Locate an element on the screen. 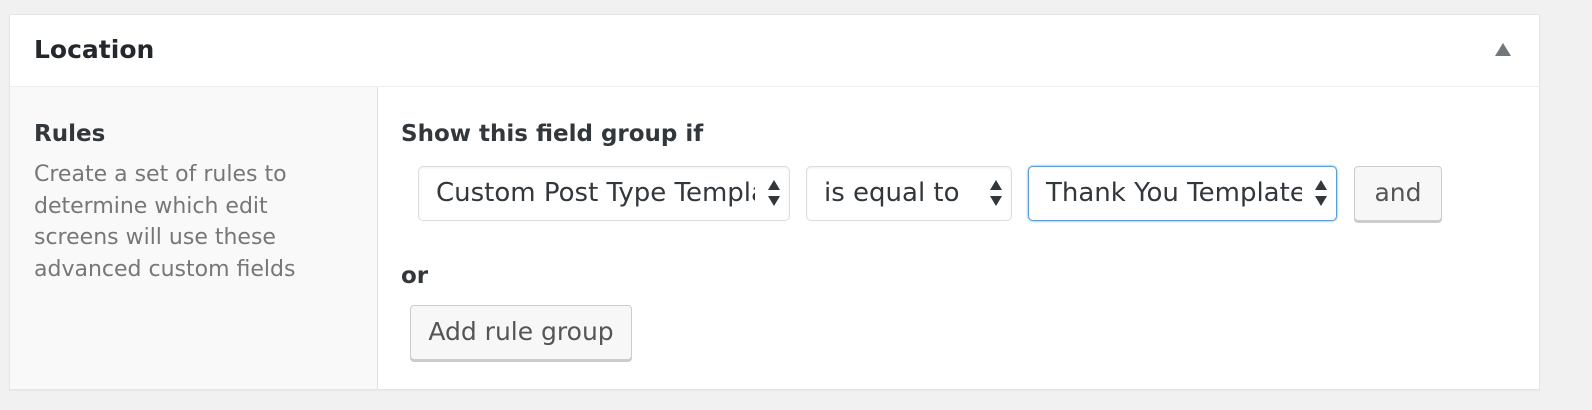 Image resolution: width=1592 pixels, height=410 pixels. rule-operator-value: is equal to is located at coordinates (892, 193).